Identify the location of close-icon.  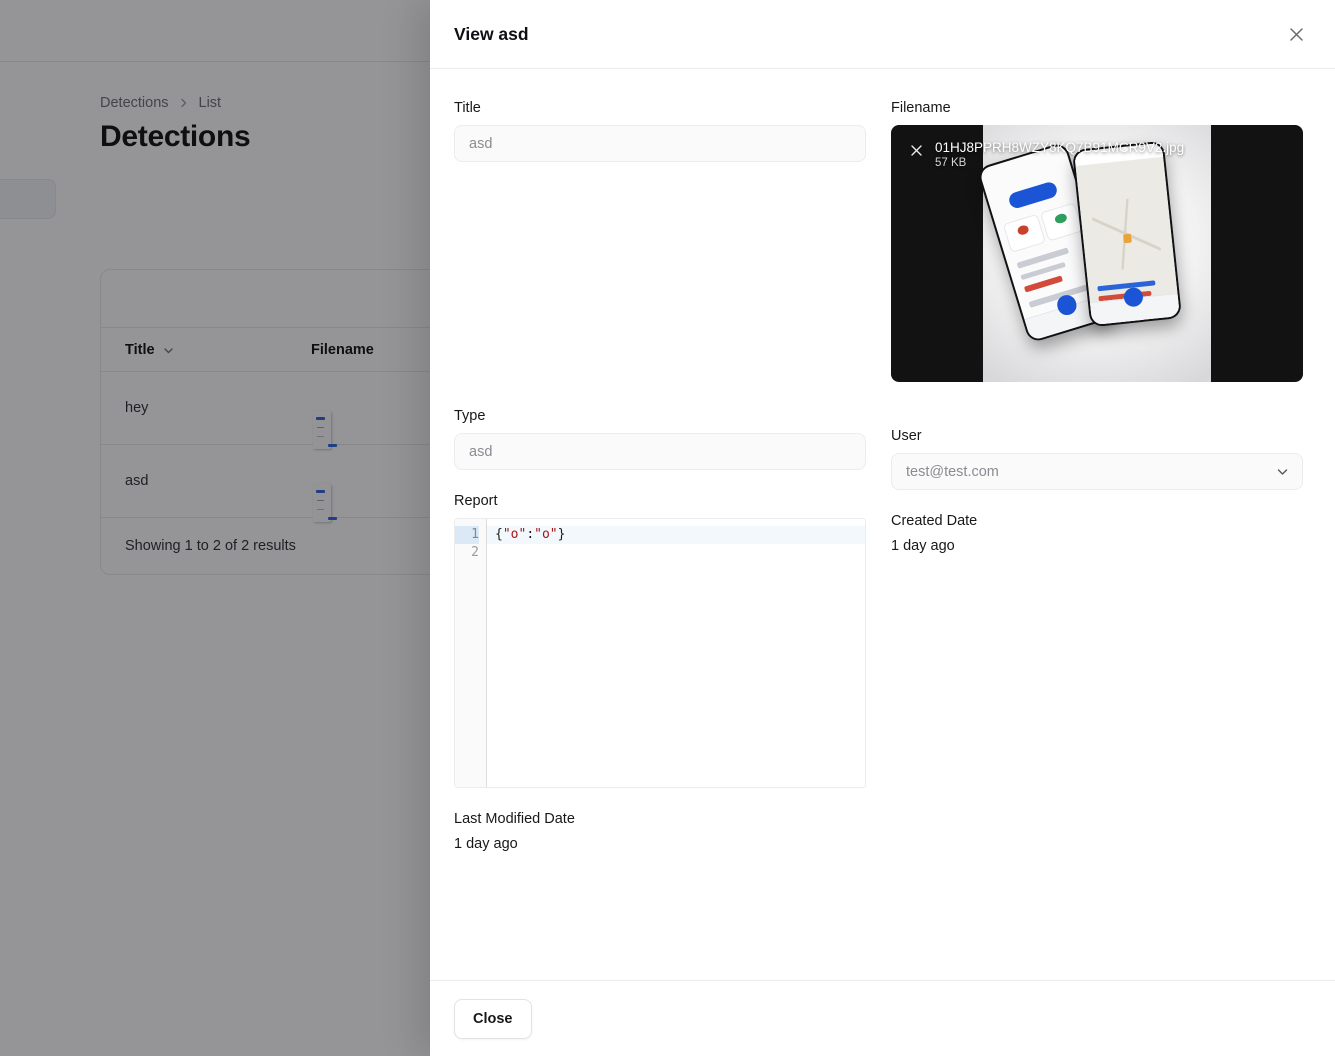
(1296, 34).